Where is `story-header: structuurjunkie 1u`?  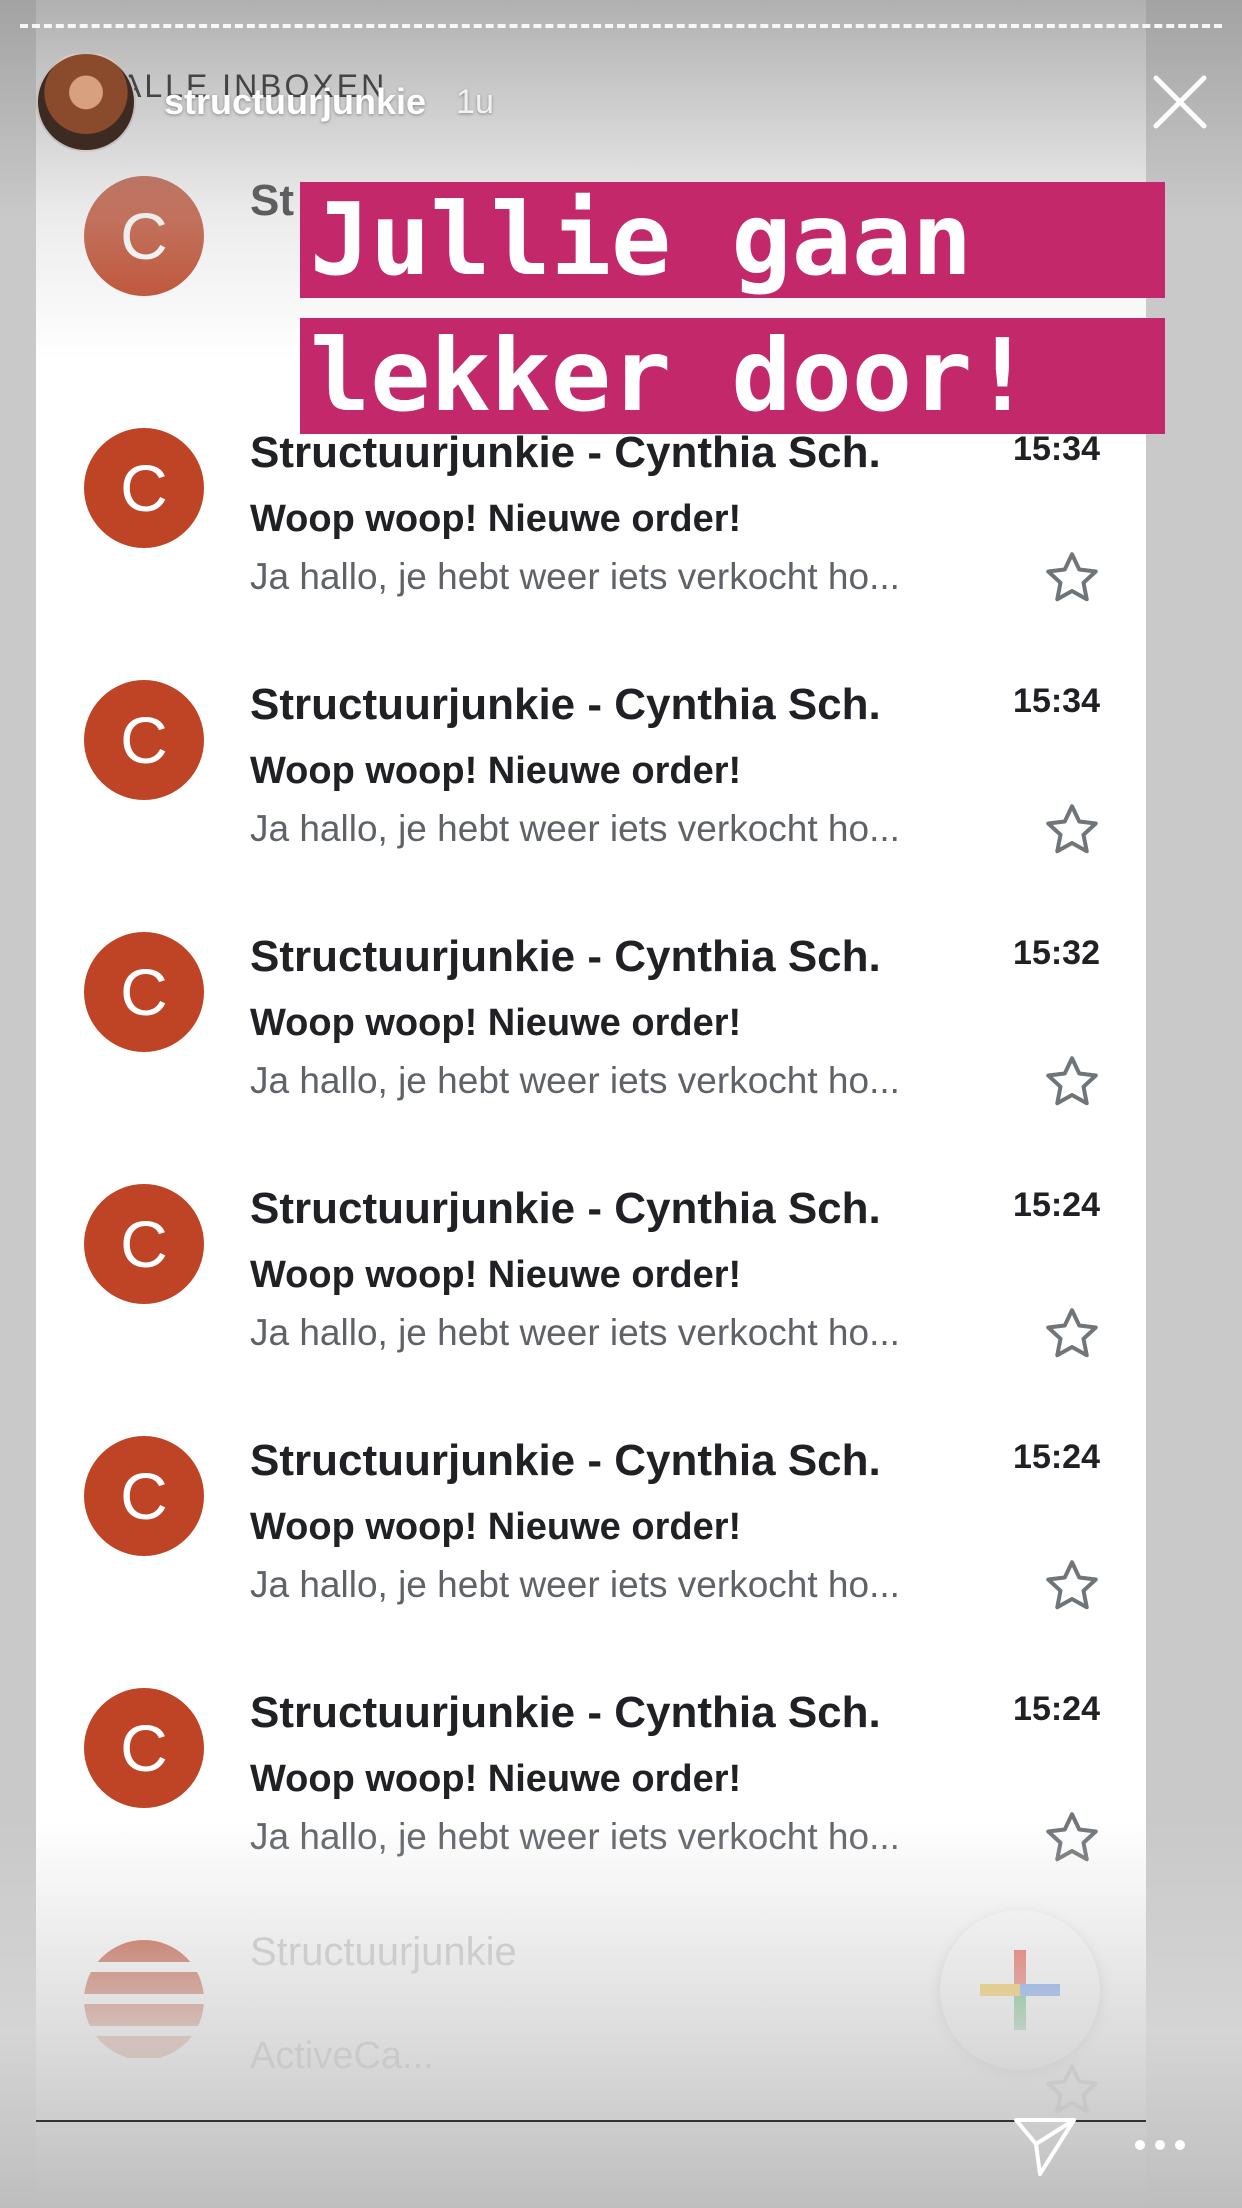
story-header: structuurjunkie 1u is located at coordinates (265, 102).